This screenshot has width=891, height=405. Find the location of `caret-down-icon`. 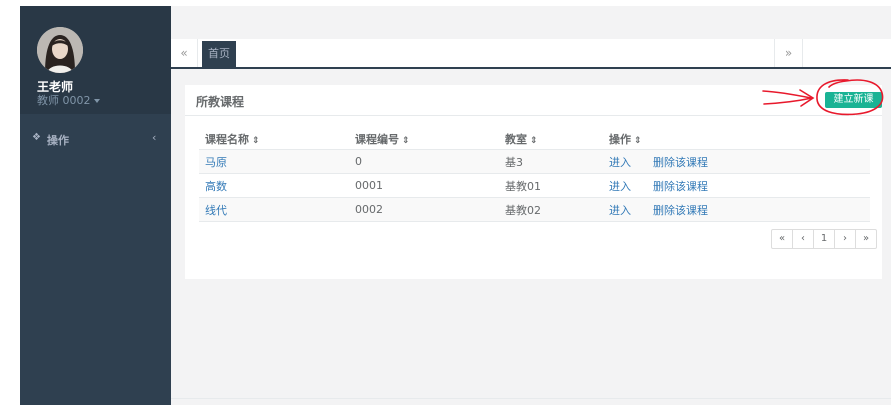

caret-down-icon is located at coordinates (96, 101).